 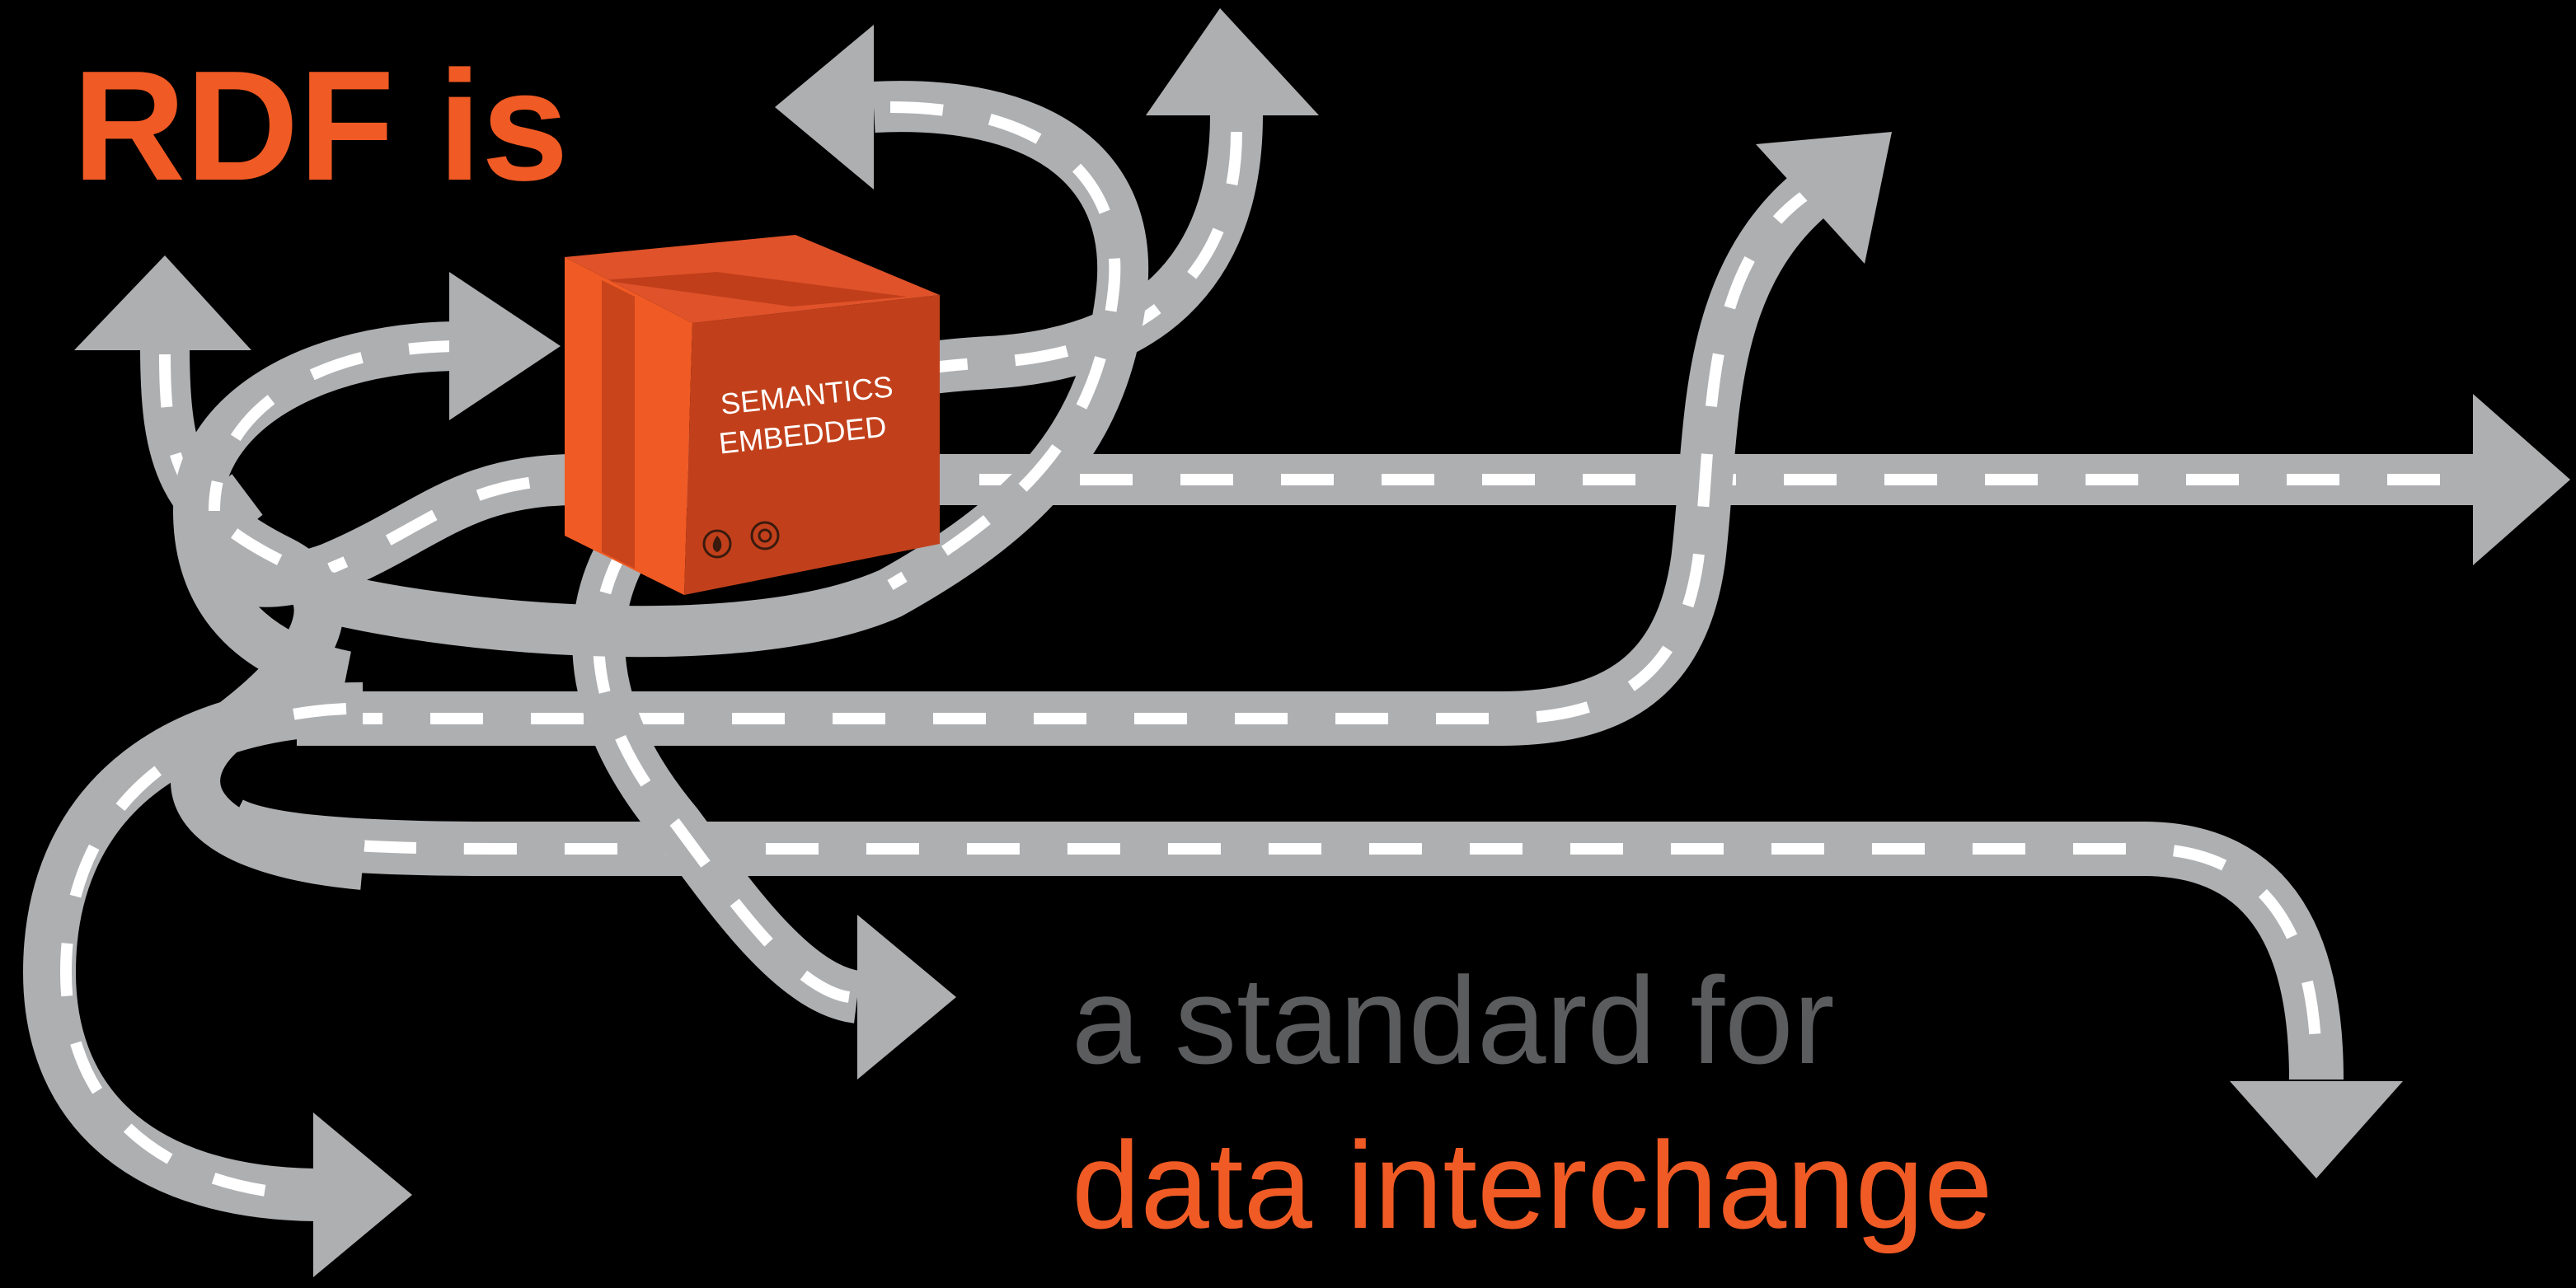 What do you see at coordinates (618, 424) in the screenshot?
I see `box-tape-left` at bounding box center [618, 424].